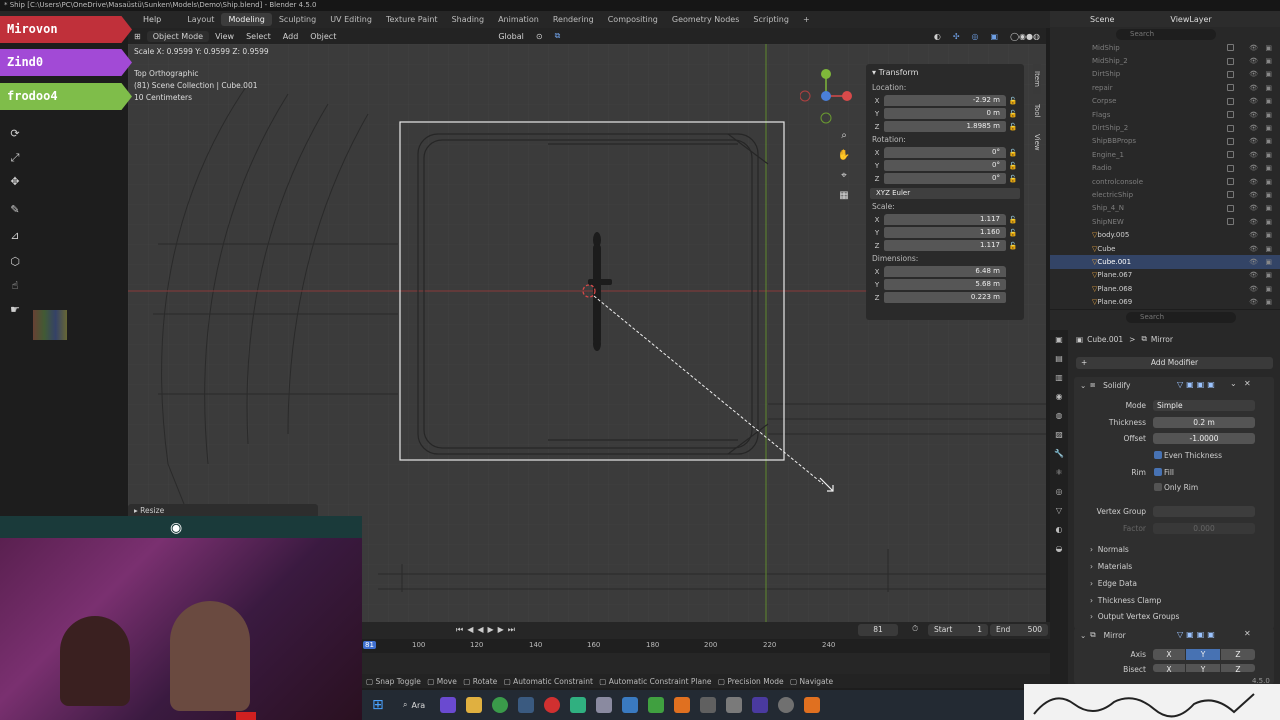 This screenshot has width=1280, height=720. I want to click on rotate-tool-icon: ⟳, so click(15, 134).